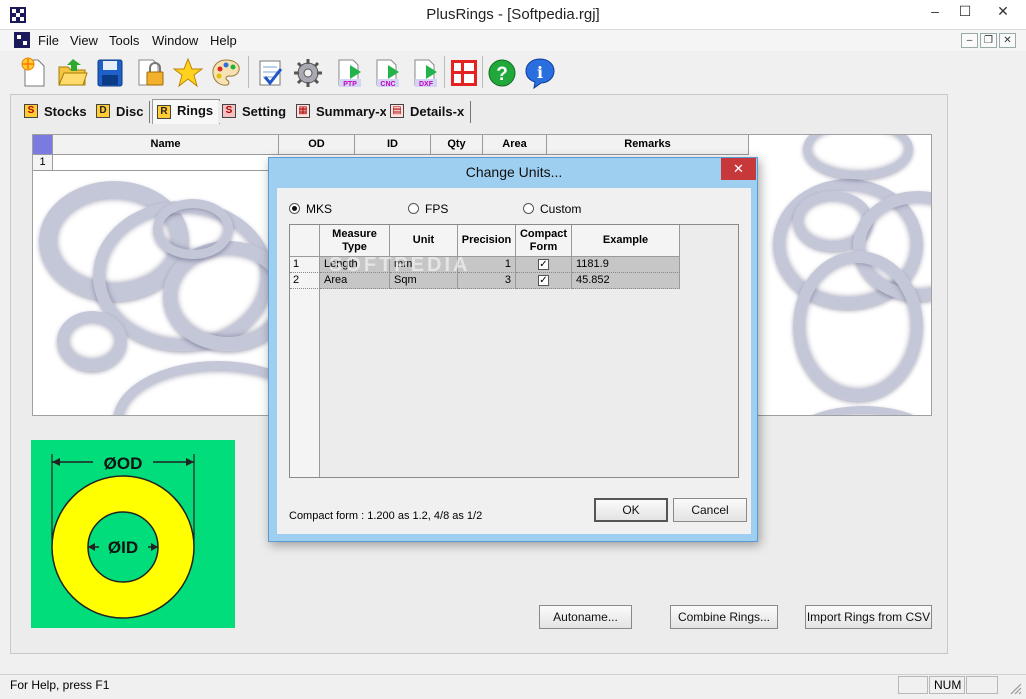  I want to click on toolbar-separator, so click(482, 72).